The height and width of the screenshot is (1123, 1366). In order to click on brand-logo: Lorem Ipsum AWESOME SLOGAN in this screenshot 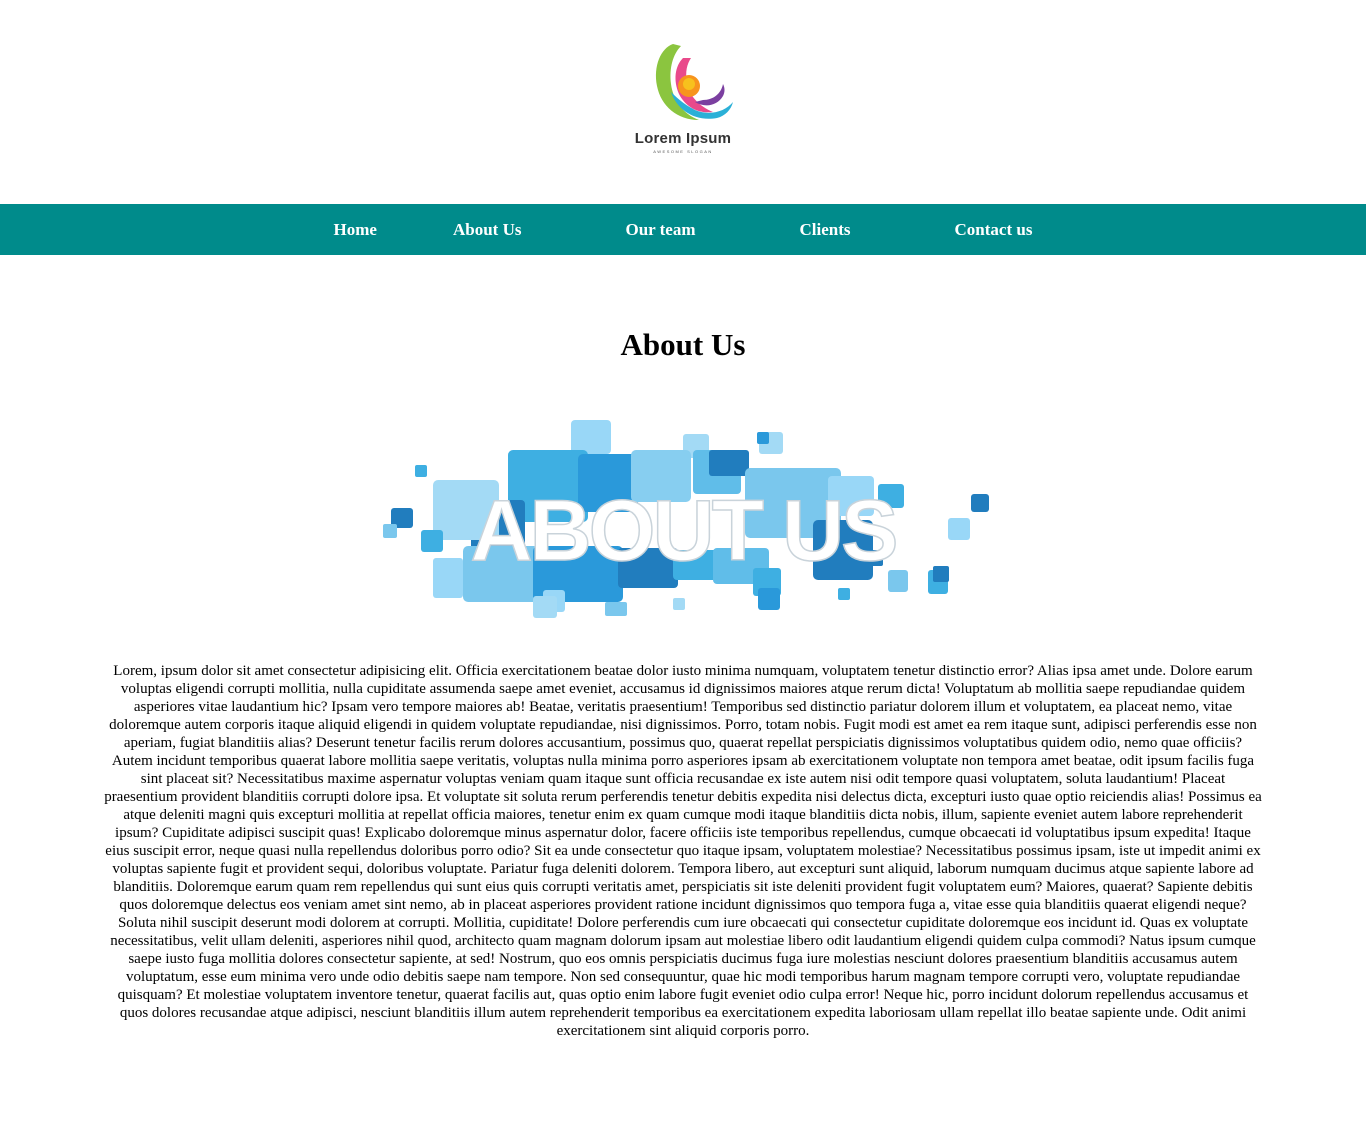, I will do `click(683, 116)`.